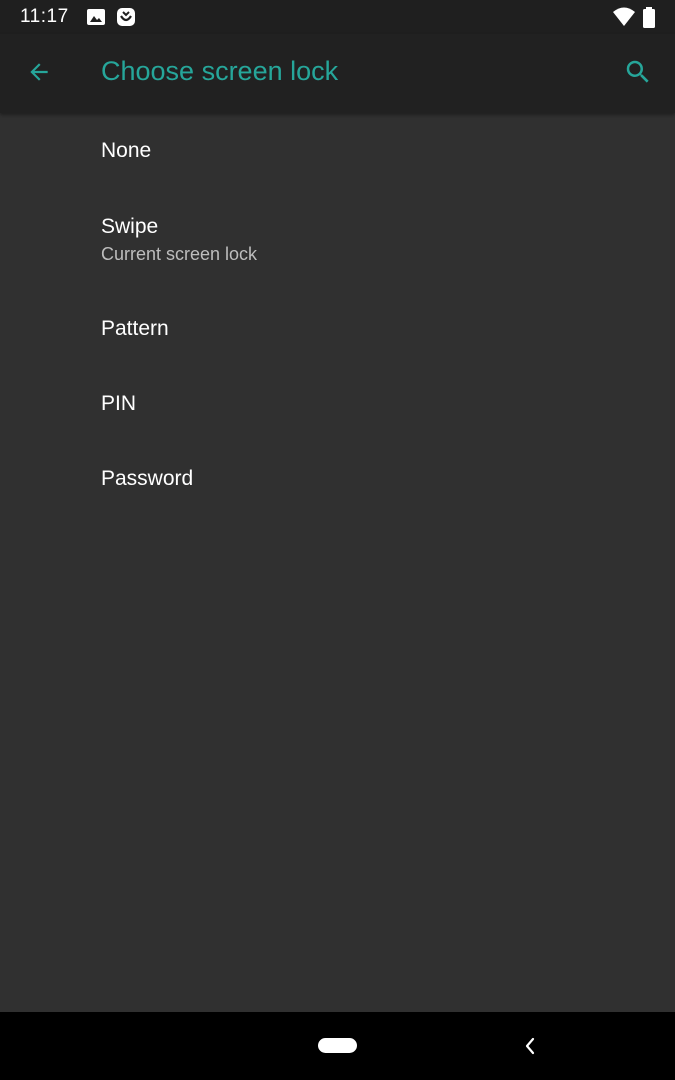 Image resolution: width=675 pixels, height=1080 pixels. I want to click on battery-icon, so click(649, 17).